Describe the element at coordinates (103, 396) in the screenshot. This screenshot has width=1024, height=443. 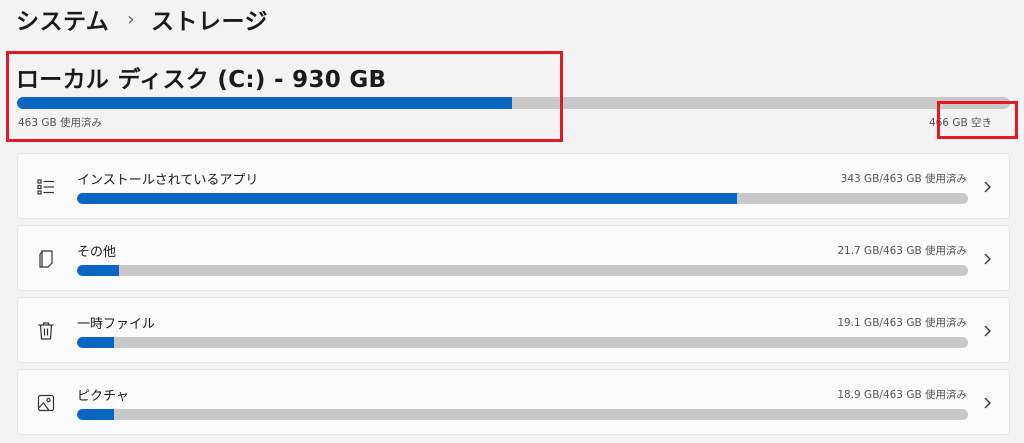
I see `category-label: ピクチャ` at that location.